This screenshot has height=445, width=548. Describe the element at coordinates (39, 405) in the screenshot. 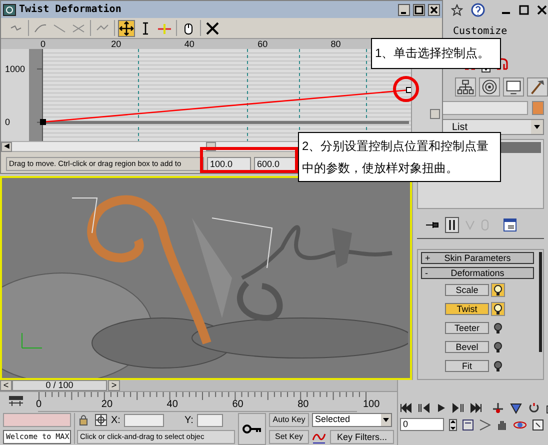

I see `frame-label: 0` at that location.